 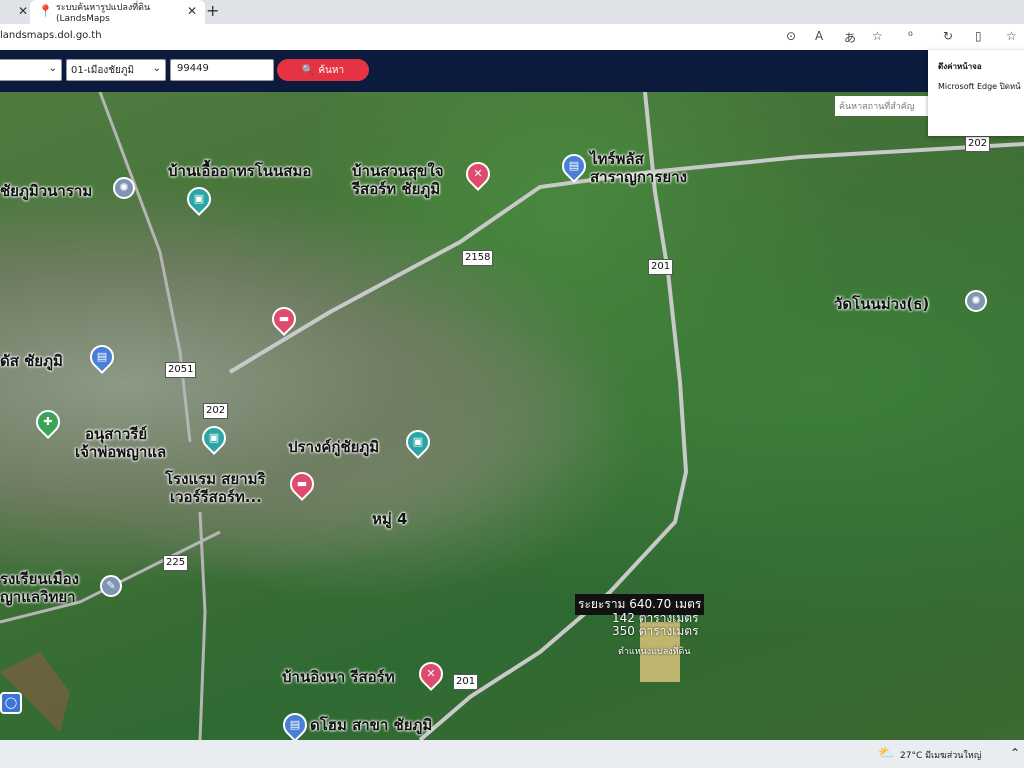 I want to click on search-button: 🔍 ค้นหา, so click(x=323, y=70).